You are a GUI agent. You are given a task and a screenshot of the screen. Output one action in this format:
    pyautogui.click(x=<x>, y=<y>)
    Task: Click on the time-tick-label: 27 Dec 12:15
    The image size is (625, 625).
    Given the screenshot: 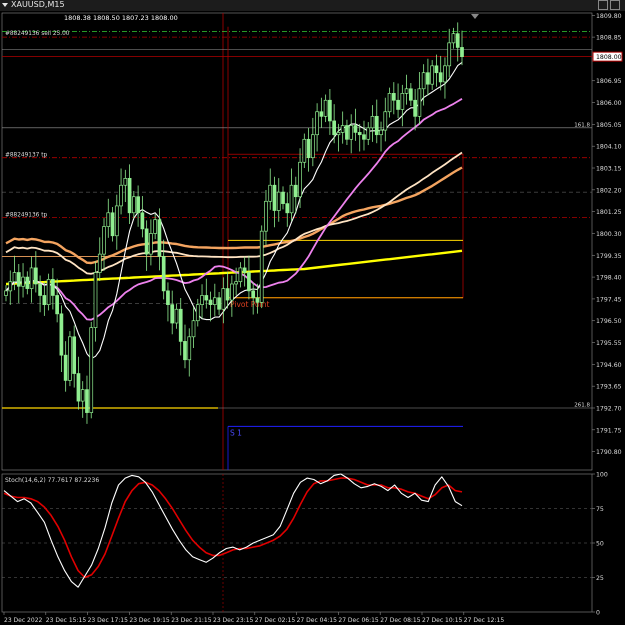 What is the action you would take?
    pyautogui.click(x=484, y=620)
    